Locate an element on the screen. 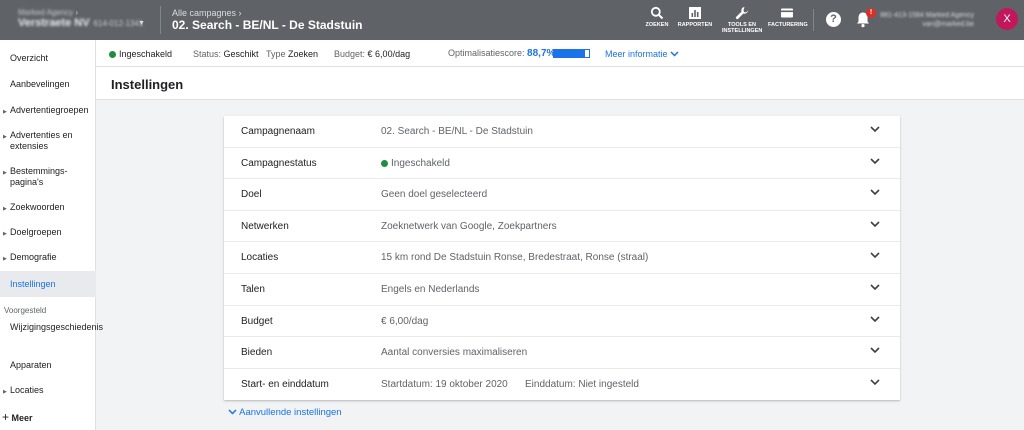 This screenshot has width=1024, height=430. sidebar-more-button: + Meer is located at coordinates (17, 417).